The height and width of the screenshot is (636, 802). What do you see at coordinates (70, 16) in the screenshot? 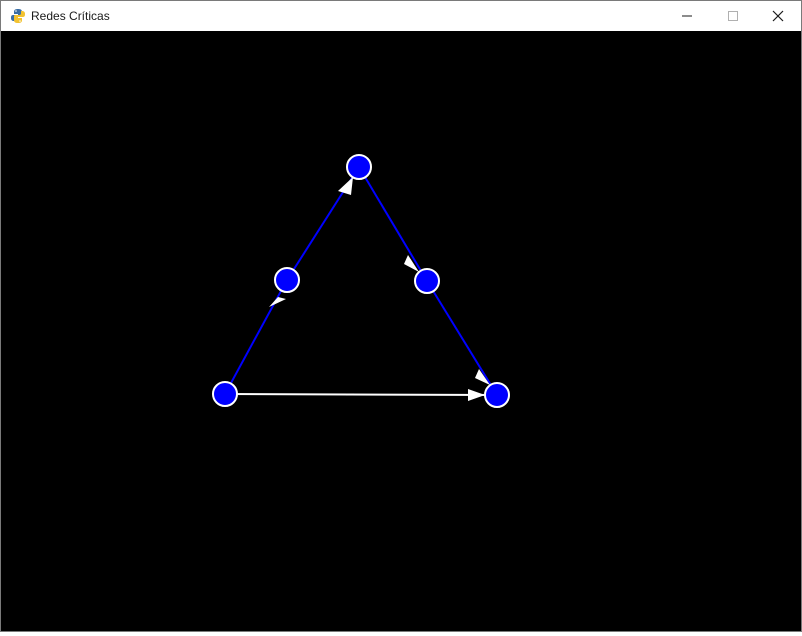
I see `window-title: Redes Críticas` at bounding box center [70, 16].